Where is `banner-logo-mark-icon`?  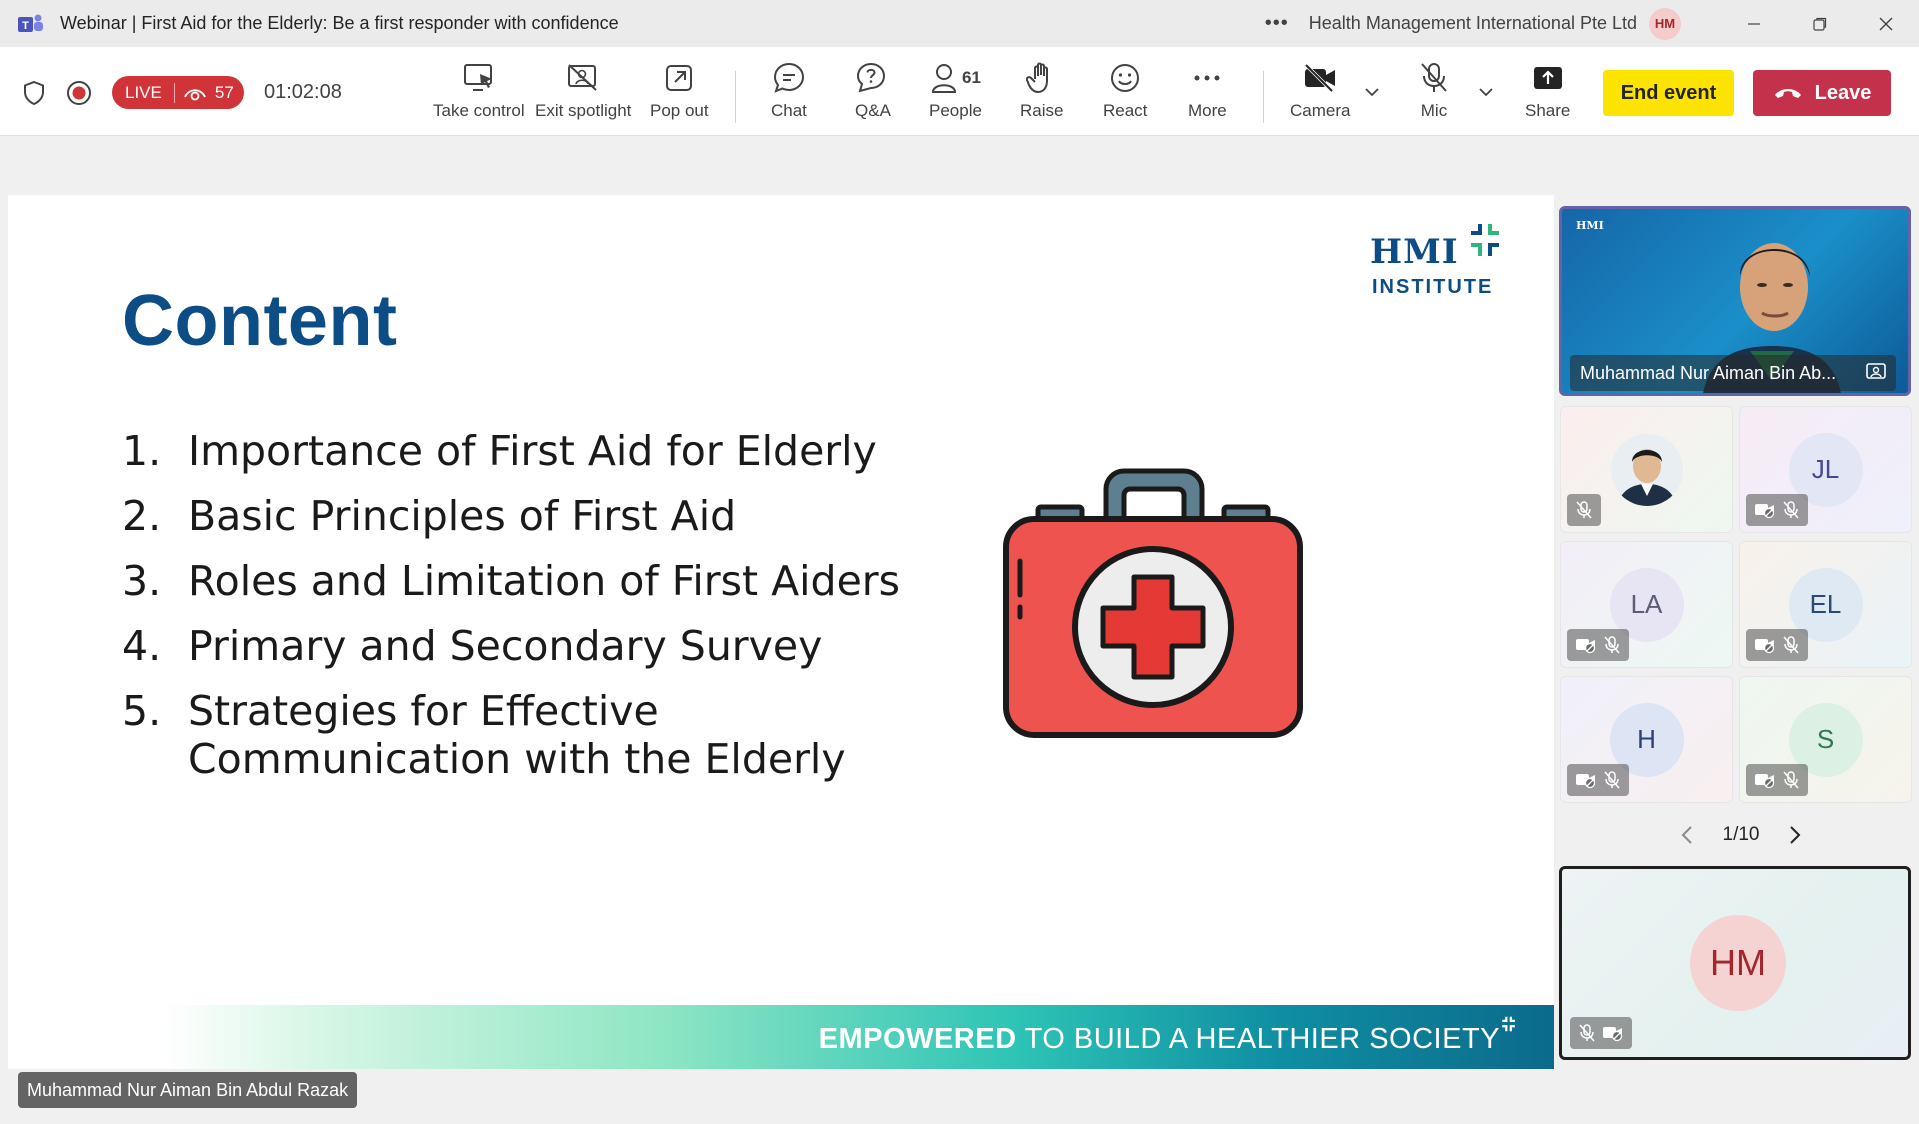
banner-logo-mark-icon is located at coordinates (1508, 1024).